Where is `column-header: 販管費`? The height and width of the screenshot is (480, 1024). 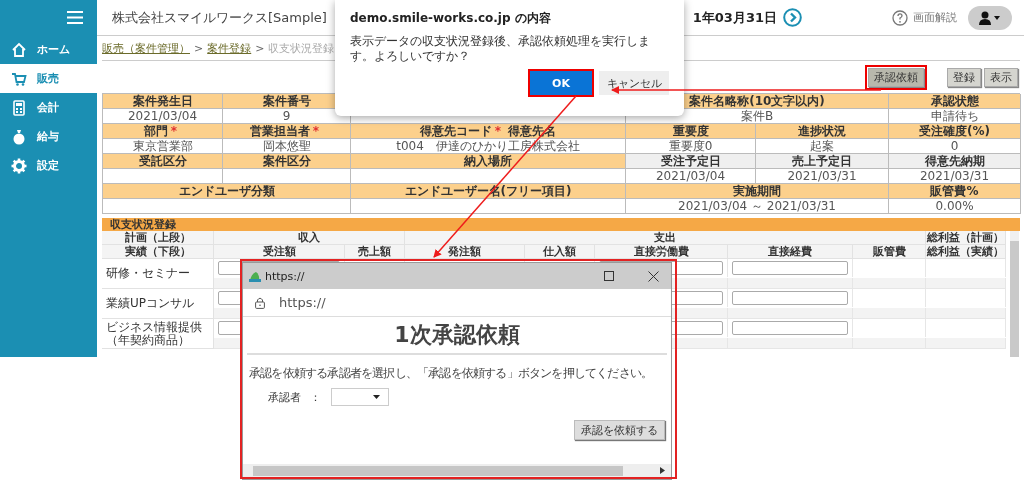
column-header: 販管費 is located at coordinates (889, 252).